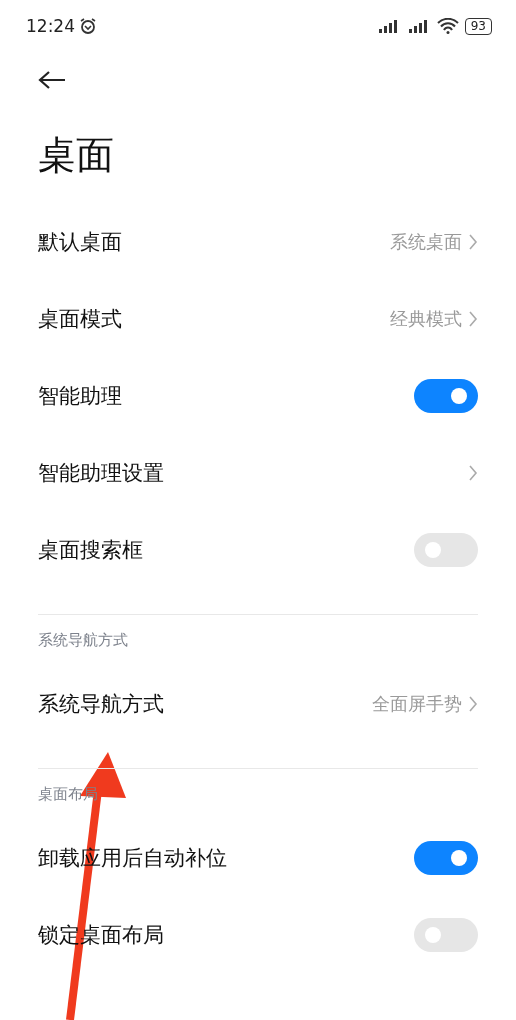 The width and height of the screenshot is (516, 1020). I want to click on settings-row: 智能助理设置, so click(258, 472).